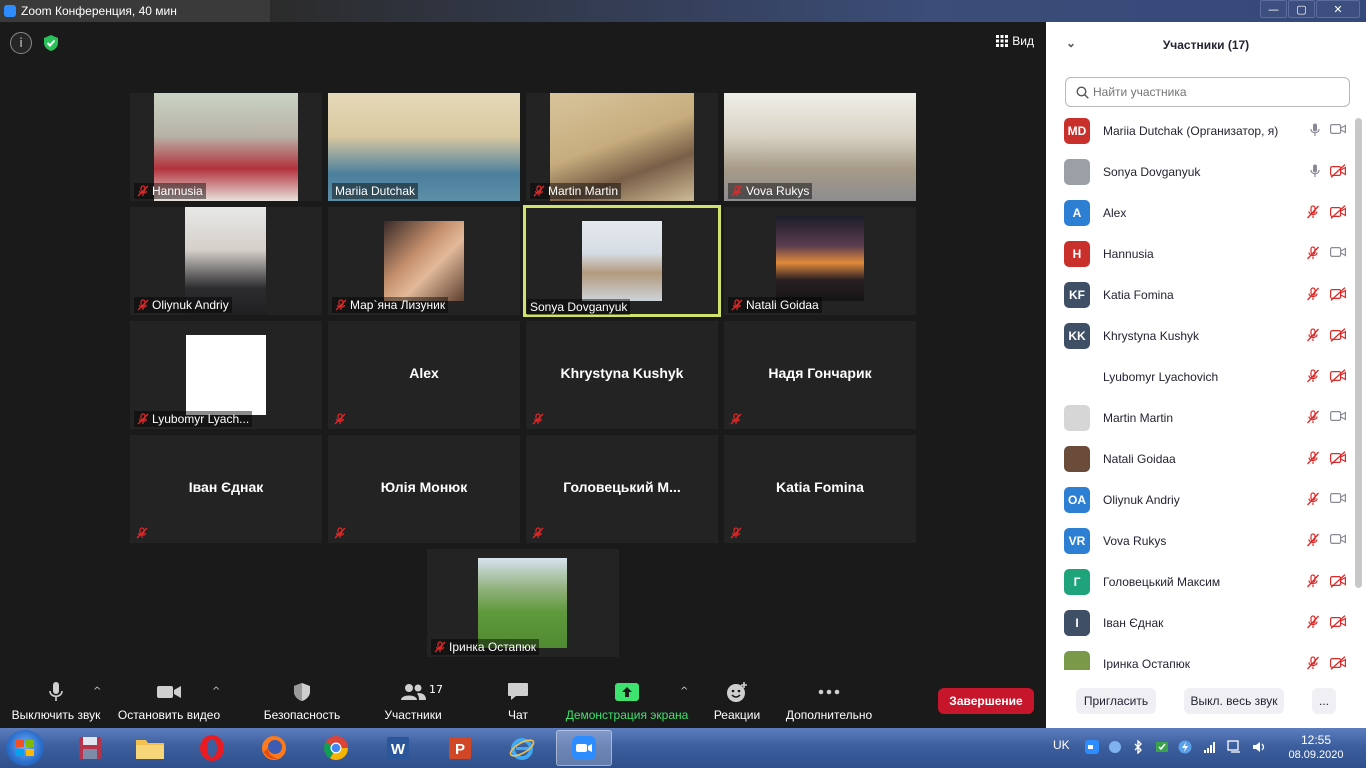 The image size is (1366, 768). Describe the element at coordinates (398, 748) in the screenshot. I see `taskbar-app-word: W` at that location.